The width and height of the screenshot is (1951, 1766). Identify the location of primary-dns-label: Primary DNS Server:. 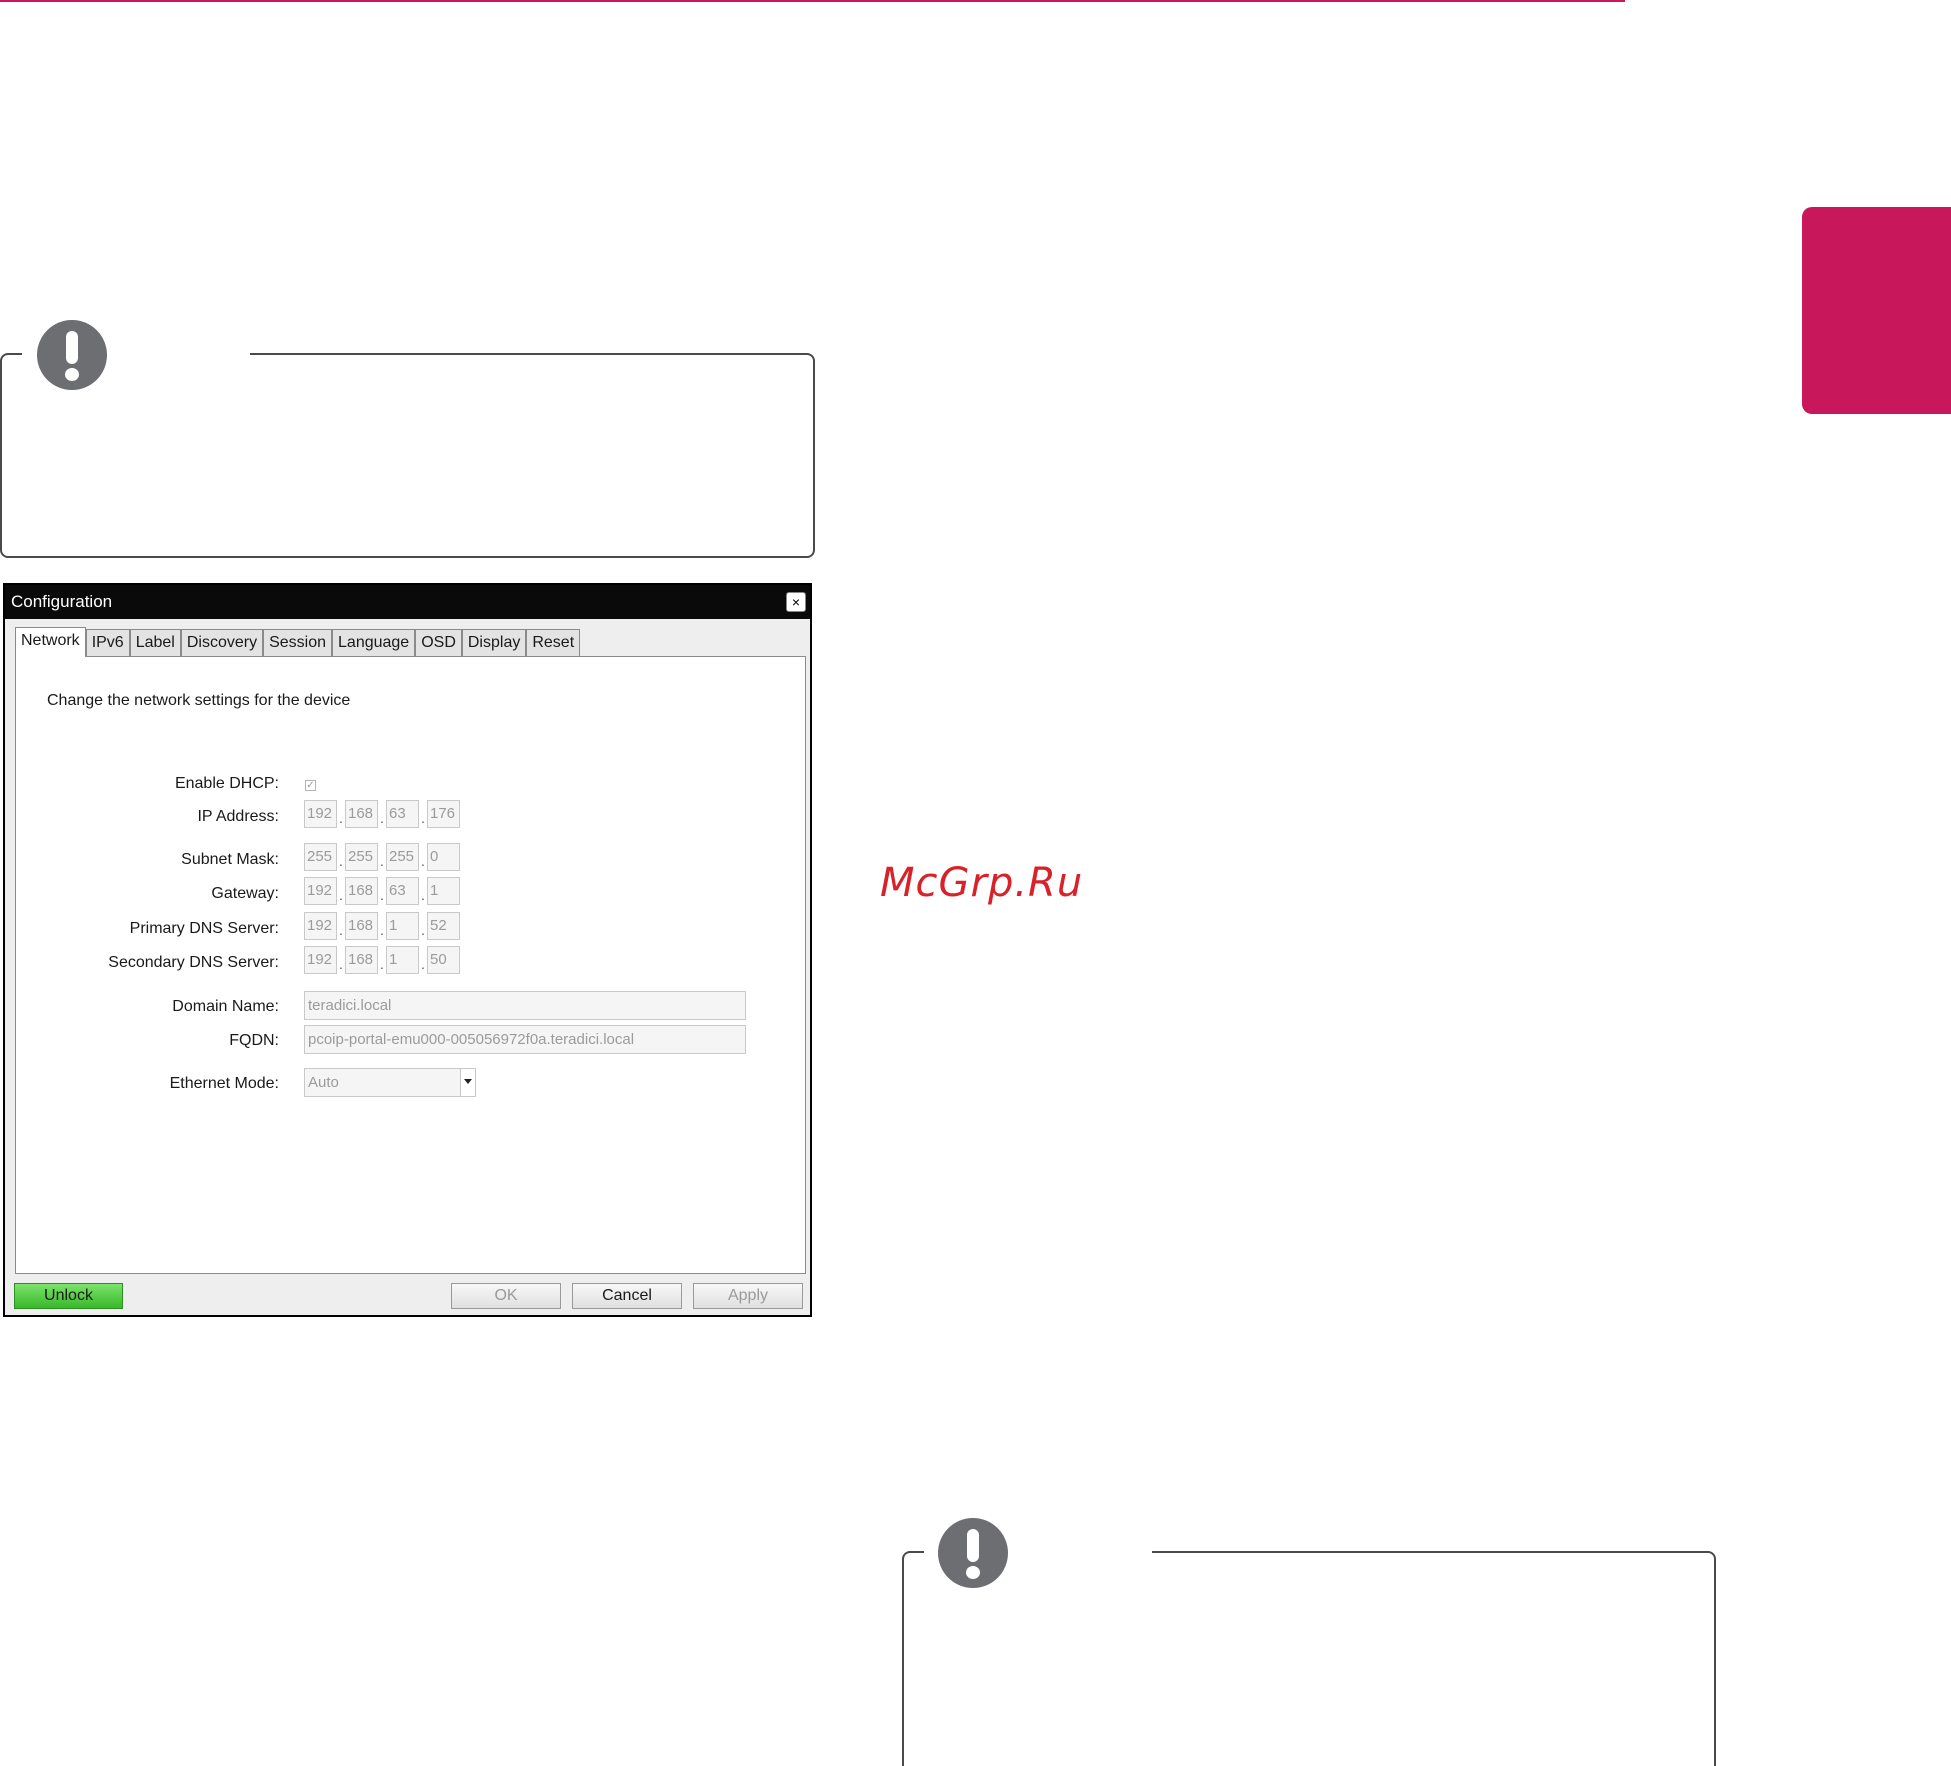
(204, 928).